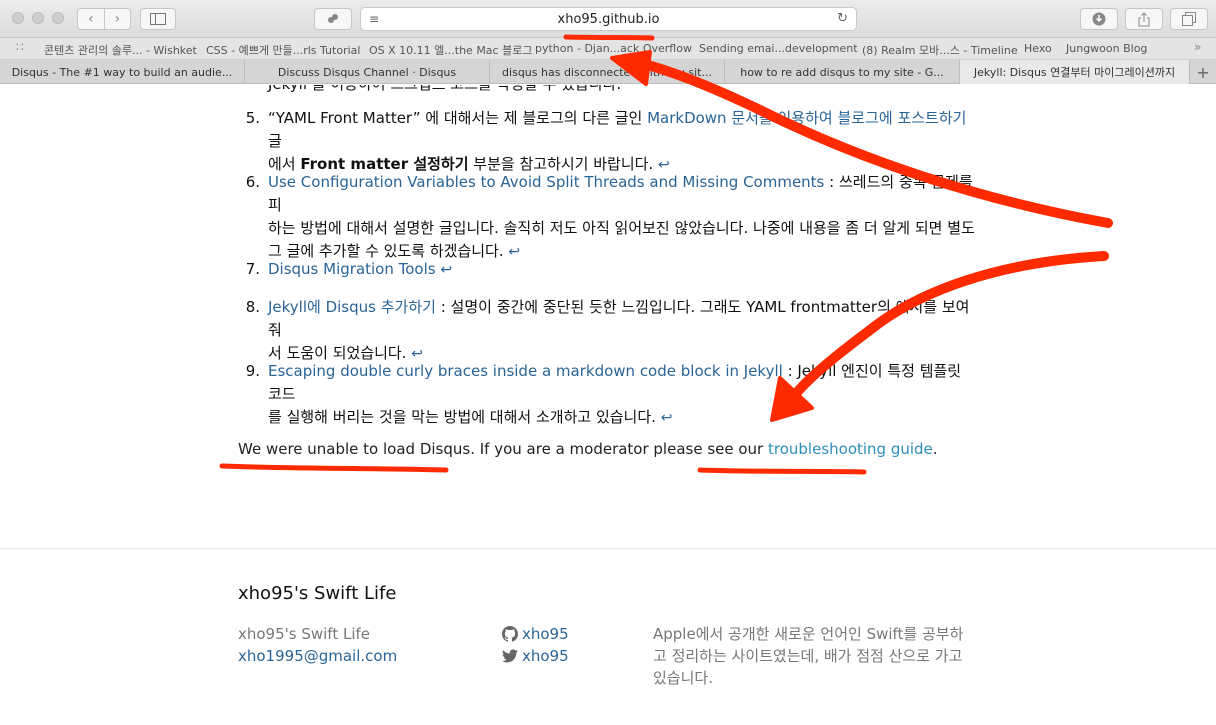 This screenshot has width=1216, height=725. I want to click on history-nav: ‹ ›, so click(104, 19).